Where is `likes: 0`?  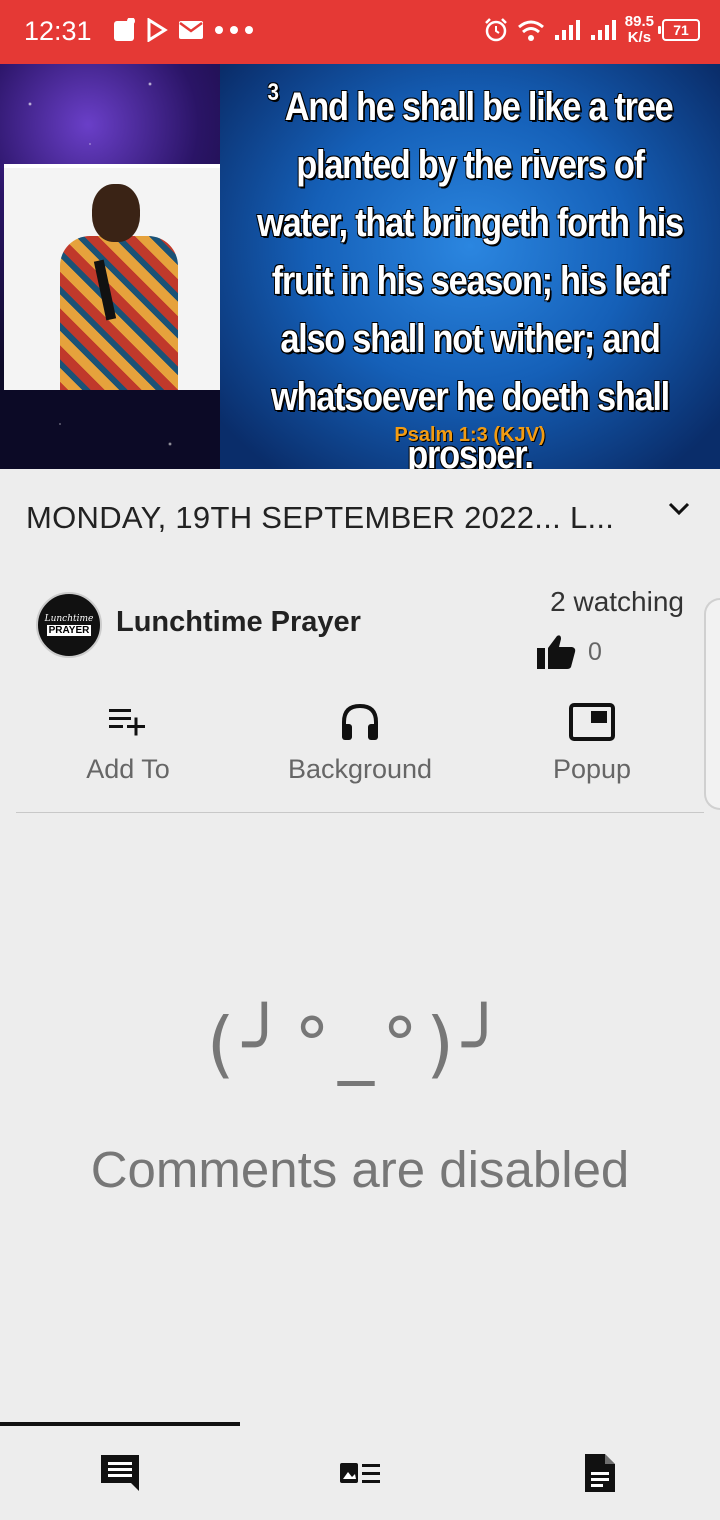
likes: 0 is located at coordinates (569, 652).